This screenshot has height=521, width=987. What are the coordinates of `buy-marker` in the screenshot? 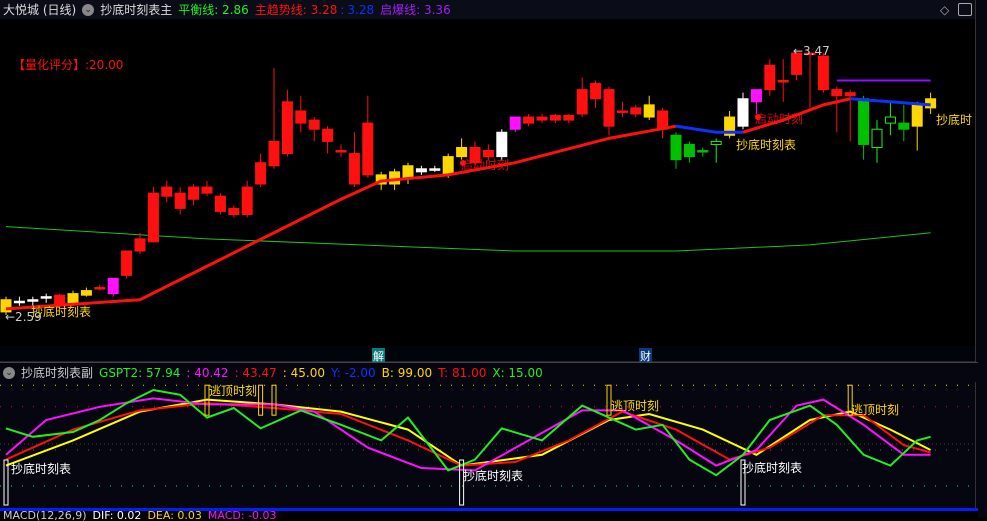 It's located at (6, 482).